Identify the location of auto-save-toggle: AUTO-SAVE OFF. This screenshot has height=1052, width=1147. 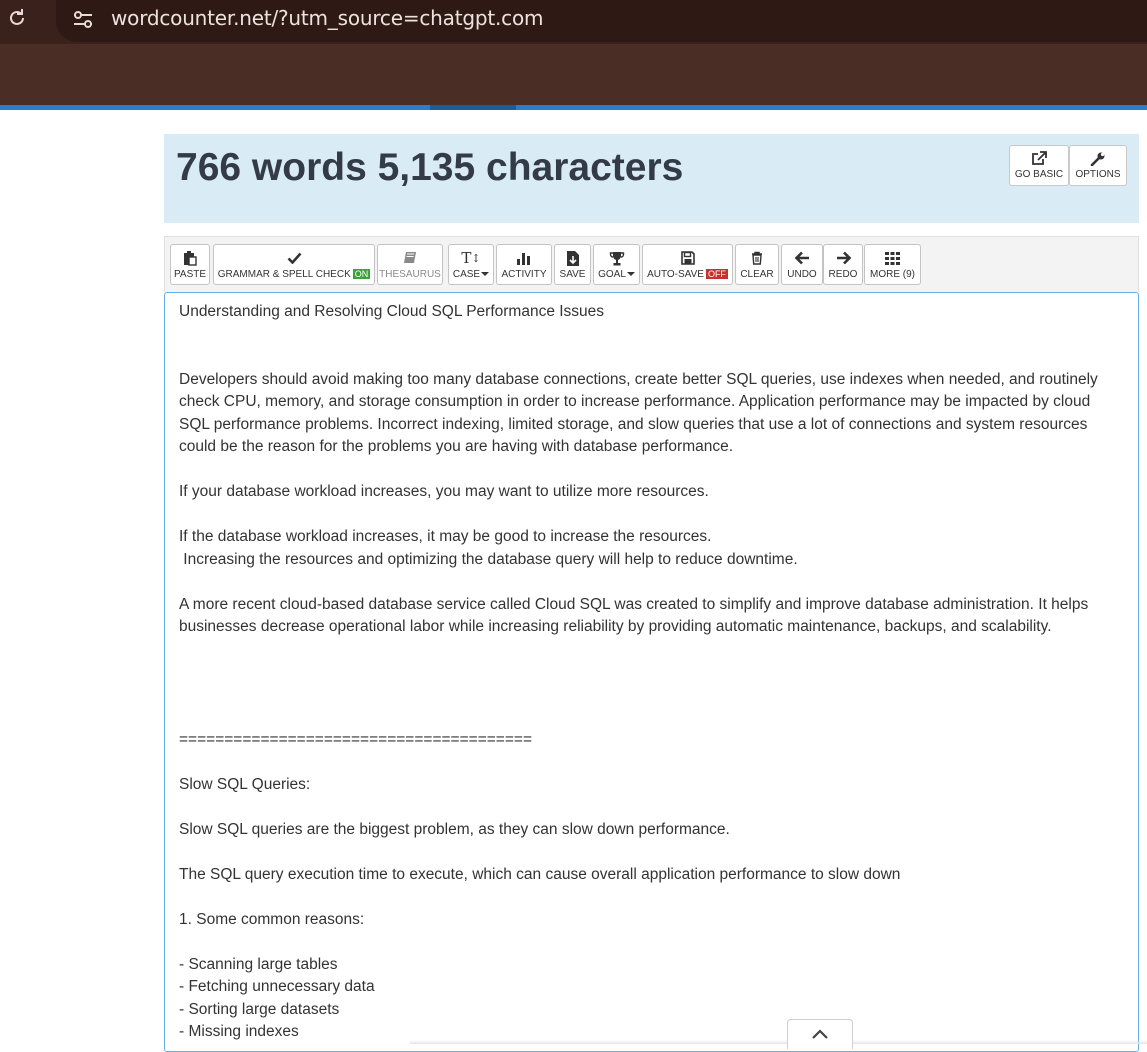
(687, 264).